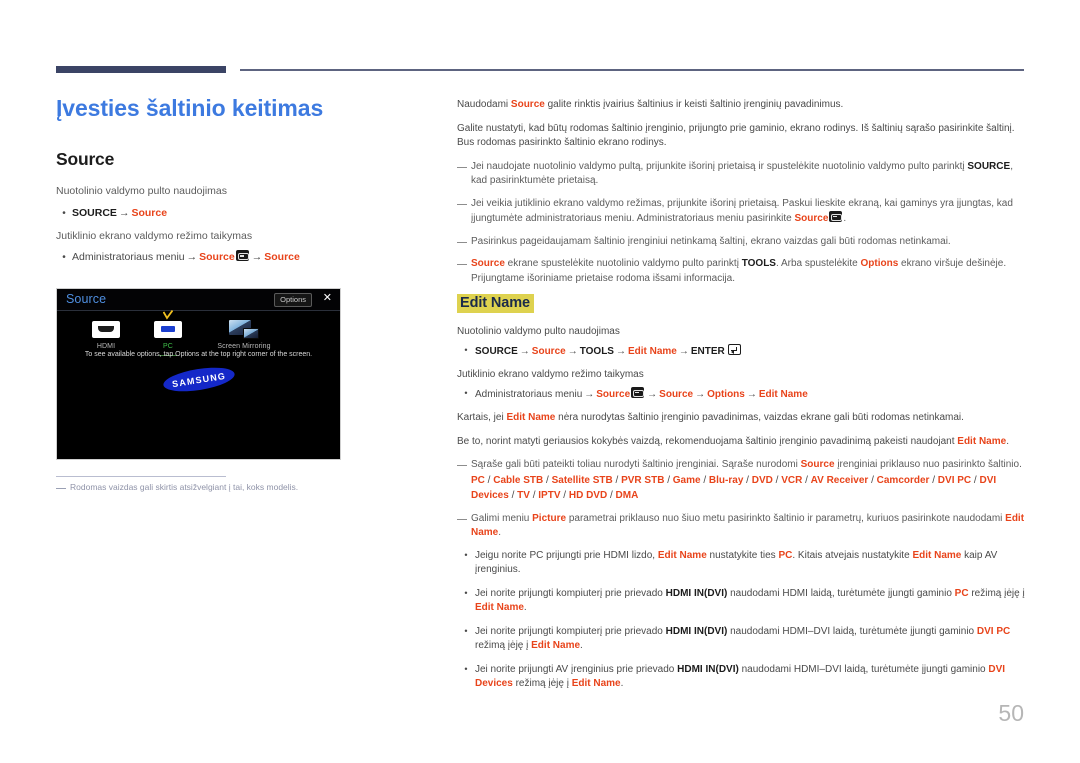 Image resolution: width=1080 pixels, height=763 pixels. Describe the element at coordinates (762, 480) in the screenshot. I see `device-name: DVD` at that location.